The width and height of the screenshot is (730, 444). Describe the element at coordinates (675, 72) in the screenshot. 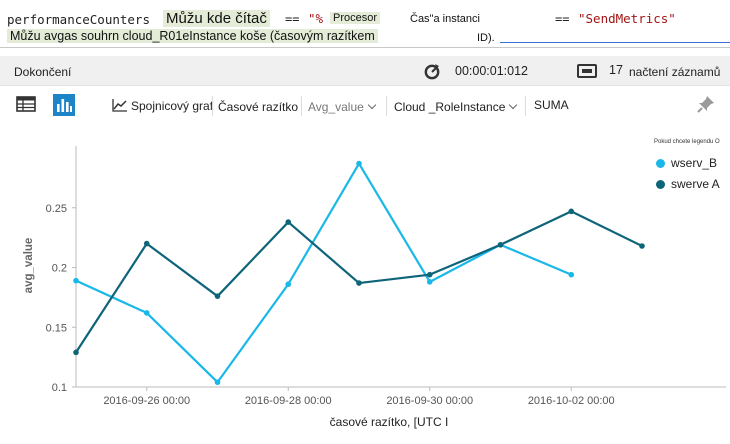

I see `record-label: načtení záznamů` at that location.